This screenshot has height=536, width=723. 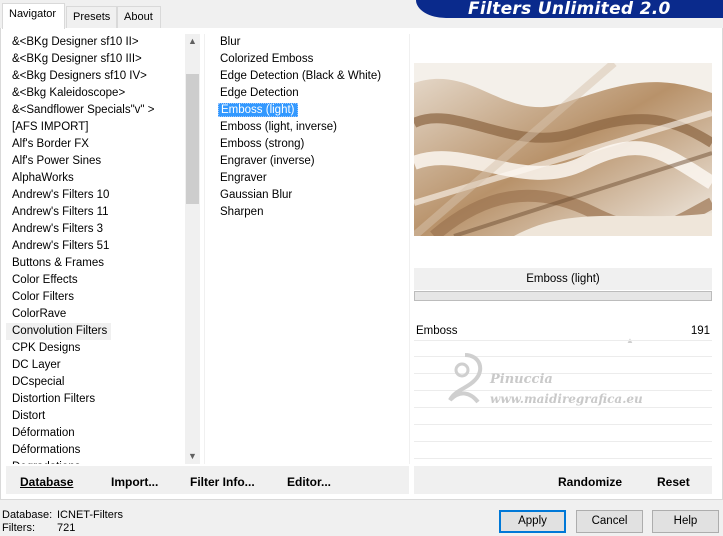 What do you see at coordinates (521, 379) in the screenshot?
I see `watermark-name: Pinuccia` at bounding box center [521, 379].